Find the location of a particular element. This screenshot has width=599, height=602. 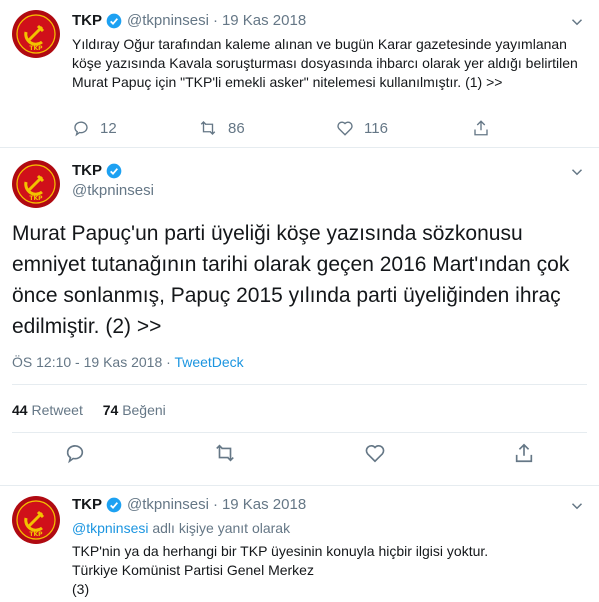

like-button: 116 is located at coordinates (404, 128).